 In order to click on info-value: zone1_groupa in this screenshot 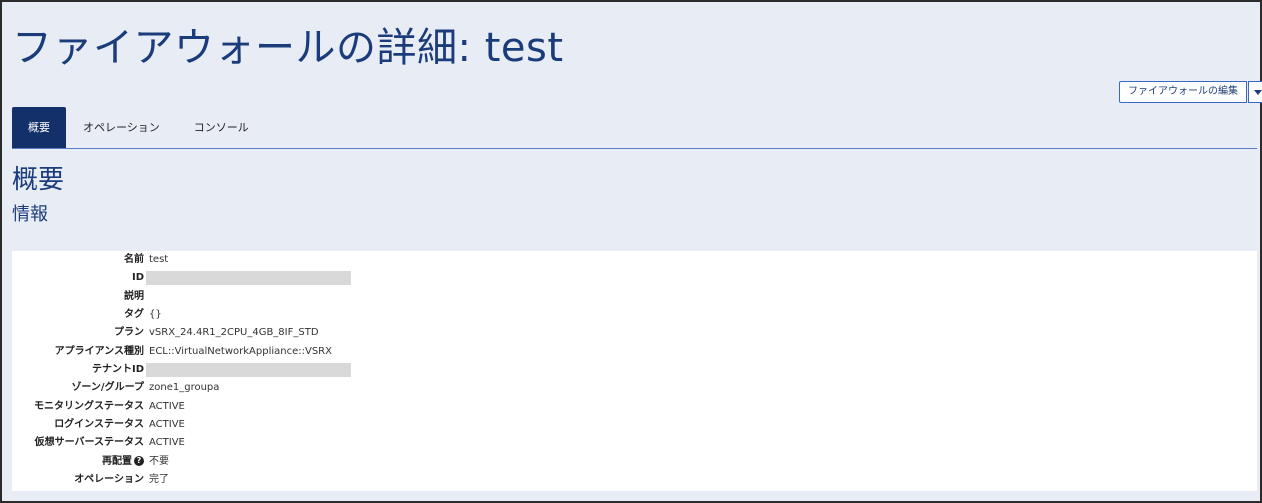, I will do `click(184, 387)`.